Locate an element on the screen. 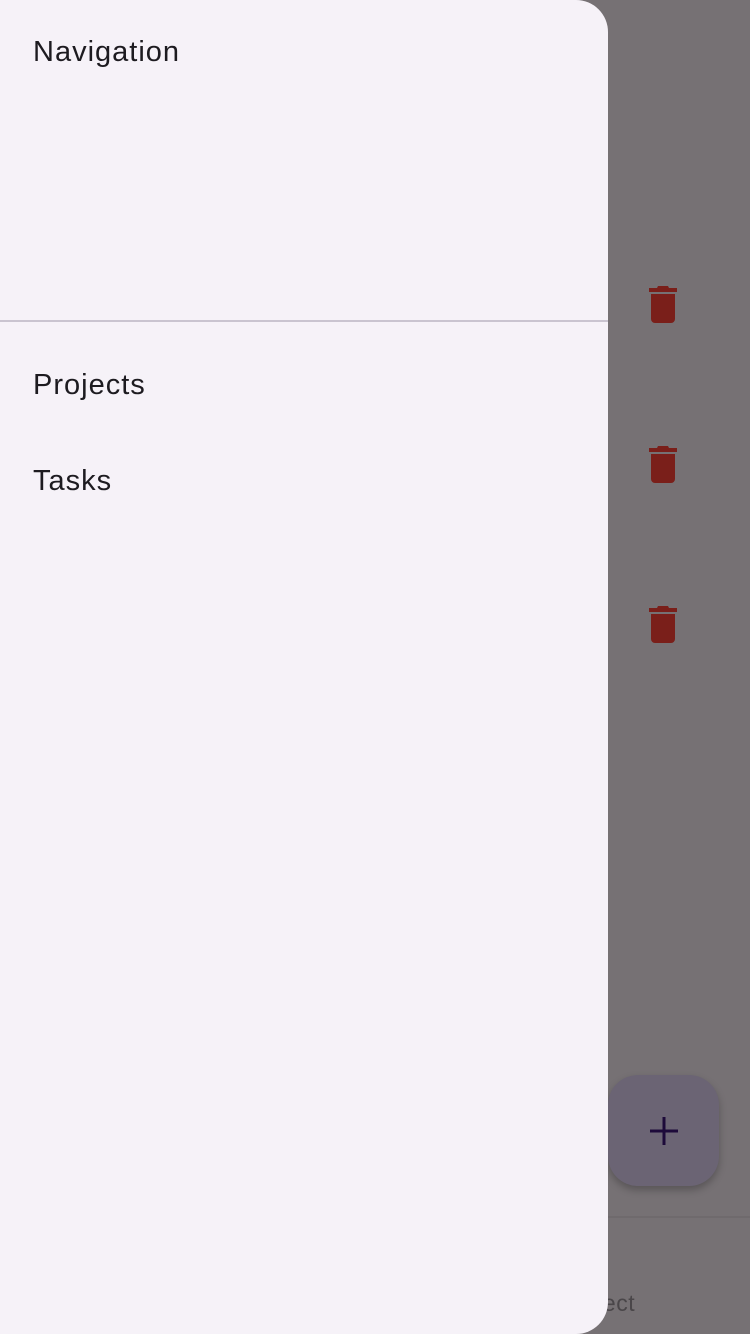 The width and height of the screenshot is (750, 1334). drawer-item-label: Projects is located at coordinates (89, 384).